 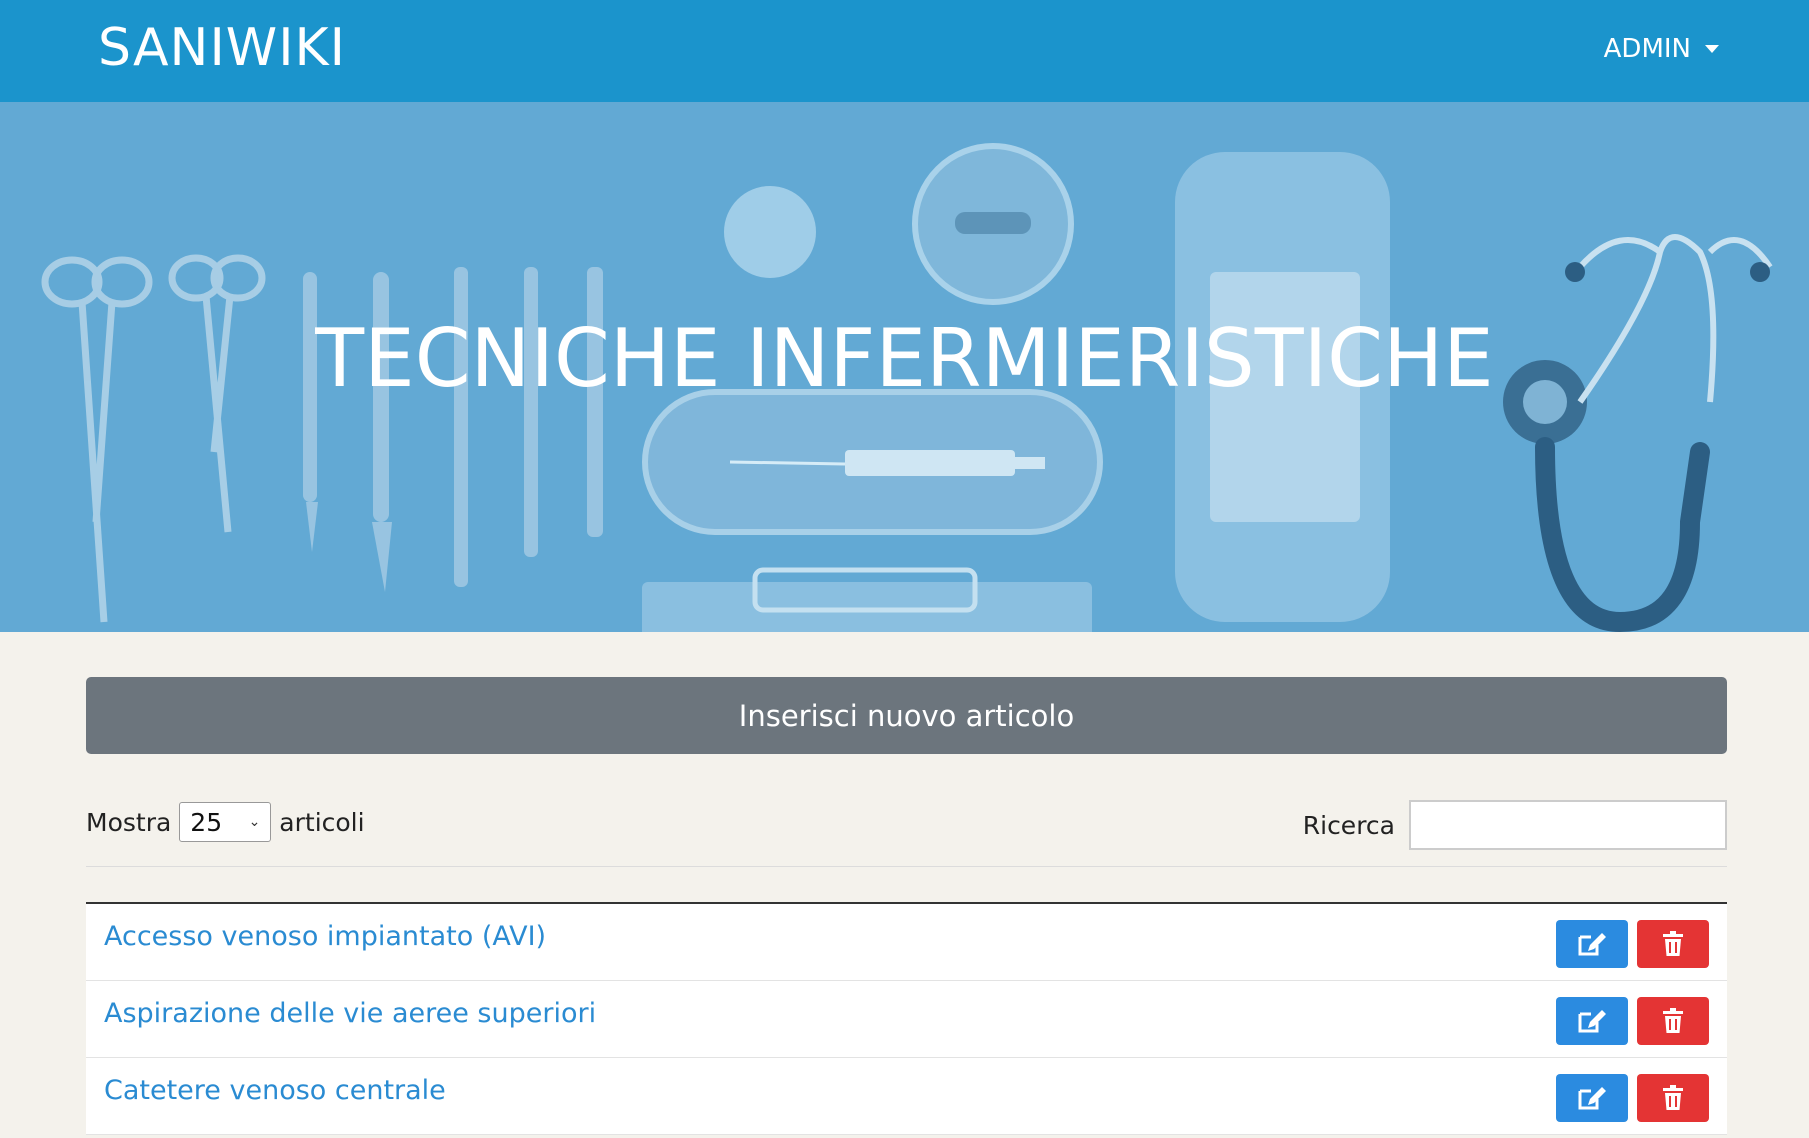 I want to click on show-label: Mostra, so click(x=129, y=822).